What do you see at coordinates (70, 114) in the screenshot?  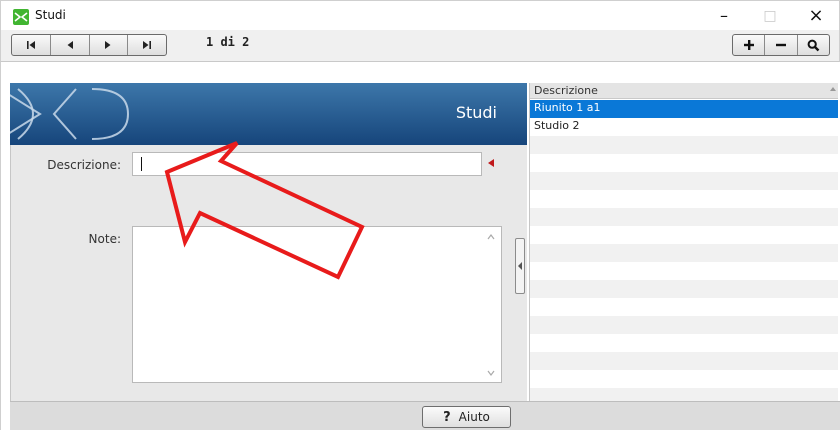 I see `banner-logo` at bounding box center [70, 114].